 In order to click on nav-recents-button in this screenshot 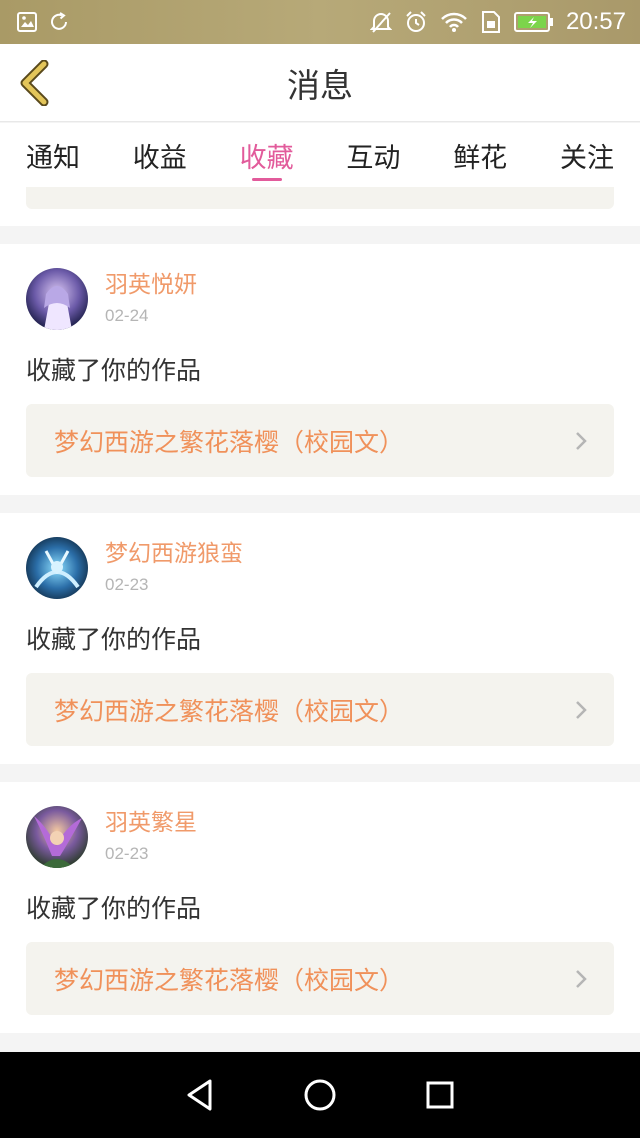, I will do `click(440, 1095)`.